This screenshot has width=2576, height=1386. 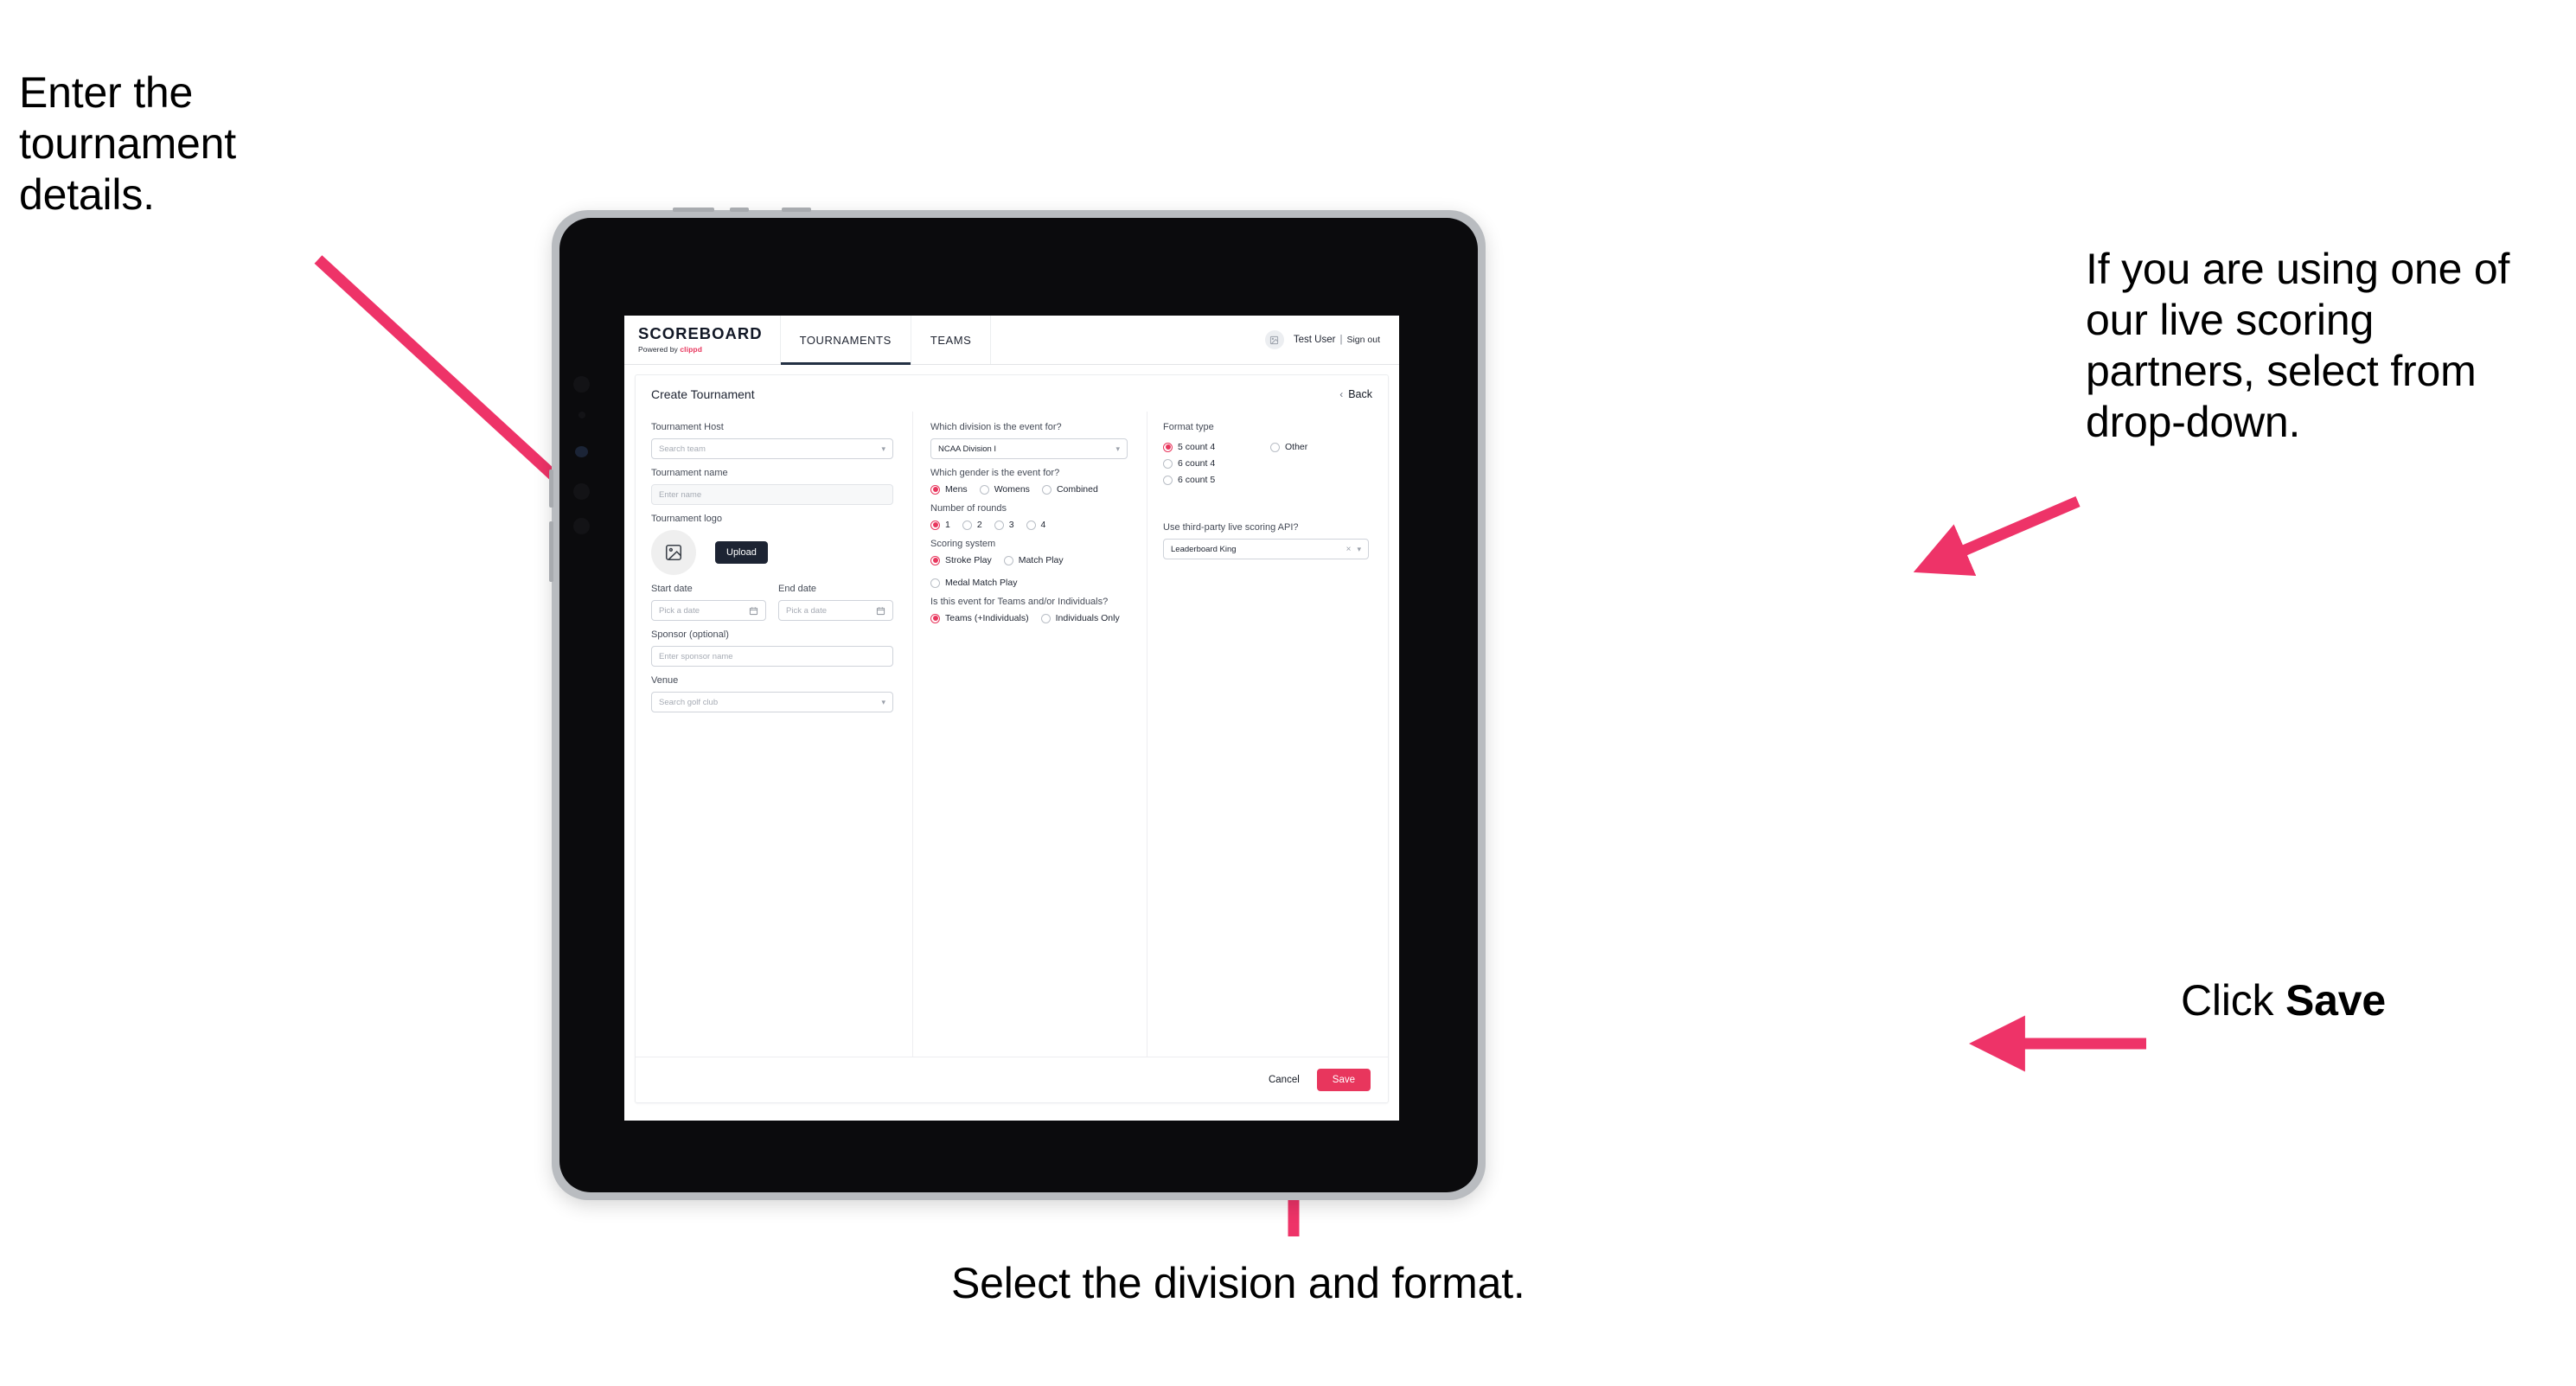 What do you see at coordinates (984, 490) in the screenshot?
I see `radio-icon-womens` at bounding box center [984, 490].